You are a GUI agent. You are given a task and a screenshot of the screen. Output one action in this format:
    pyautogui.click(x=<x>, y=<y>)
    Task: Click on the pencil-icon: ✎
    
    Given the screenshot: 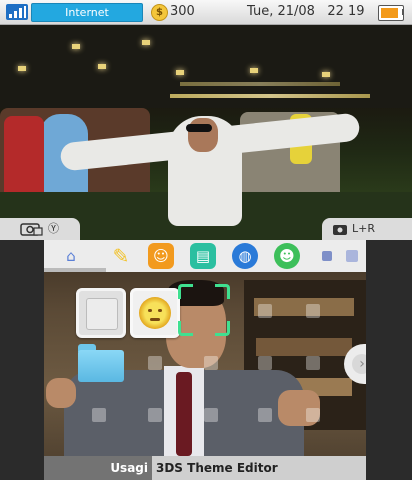 What is the action you would take?
    pyautogui.click(x=121, y=256)
    